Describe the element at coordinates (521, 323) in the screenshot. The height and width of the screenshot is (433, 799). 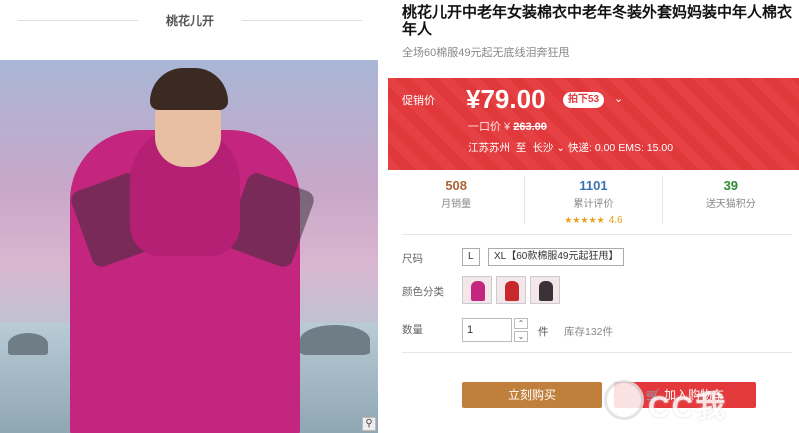
I see `arrow-up-icon: ⌃` at that location.